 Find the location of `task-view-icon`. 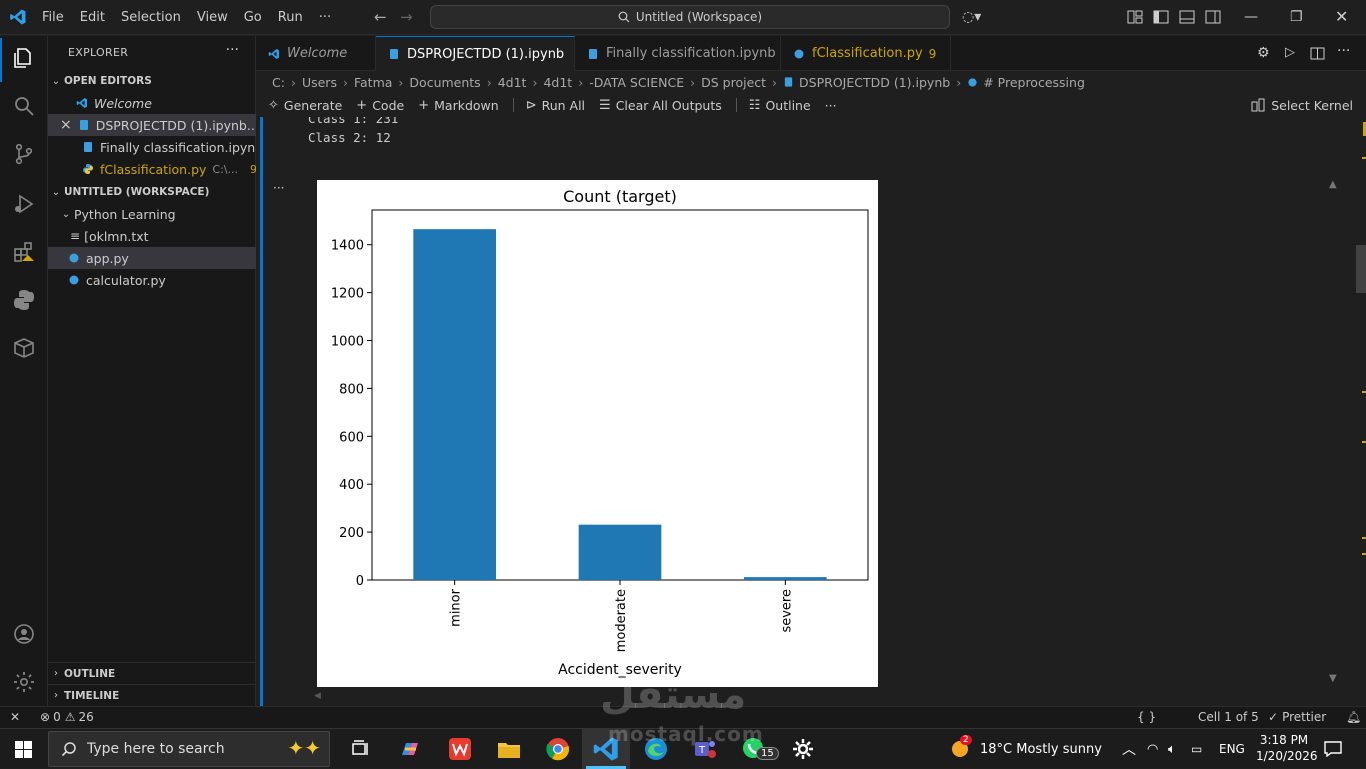

task-view-icon is located at coordinates (361, 749).